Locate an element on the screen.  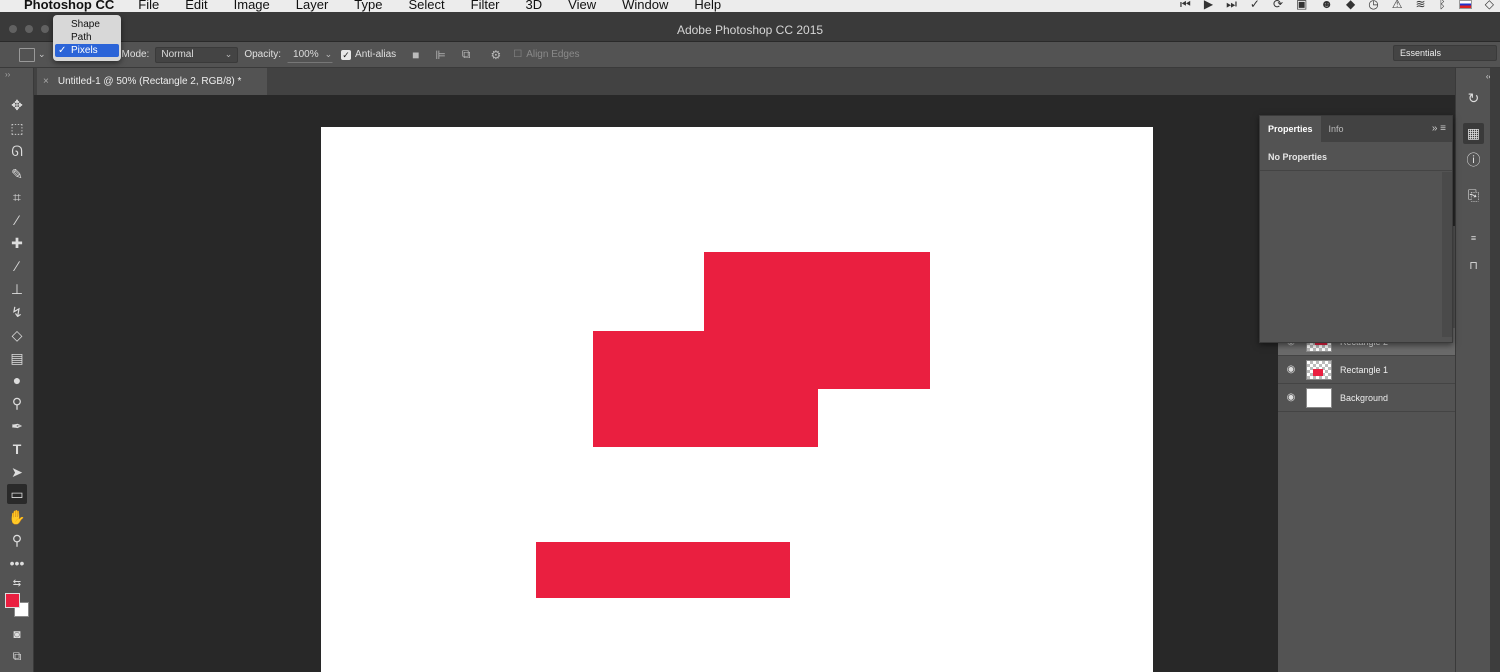
opacity-label: Opacity: is located at coordinates (263, 54).